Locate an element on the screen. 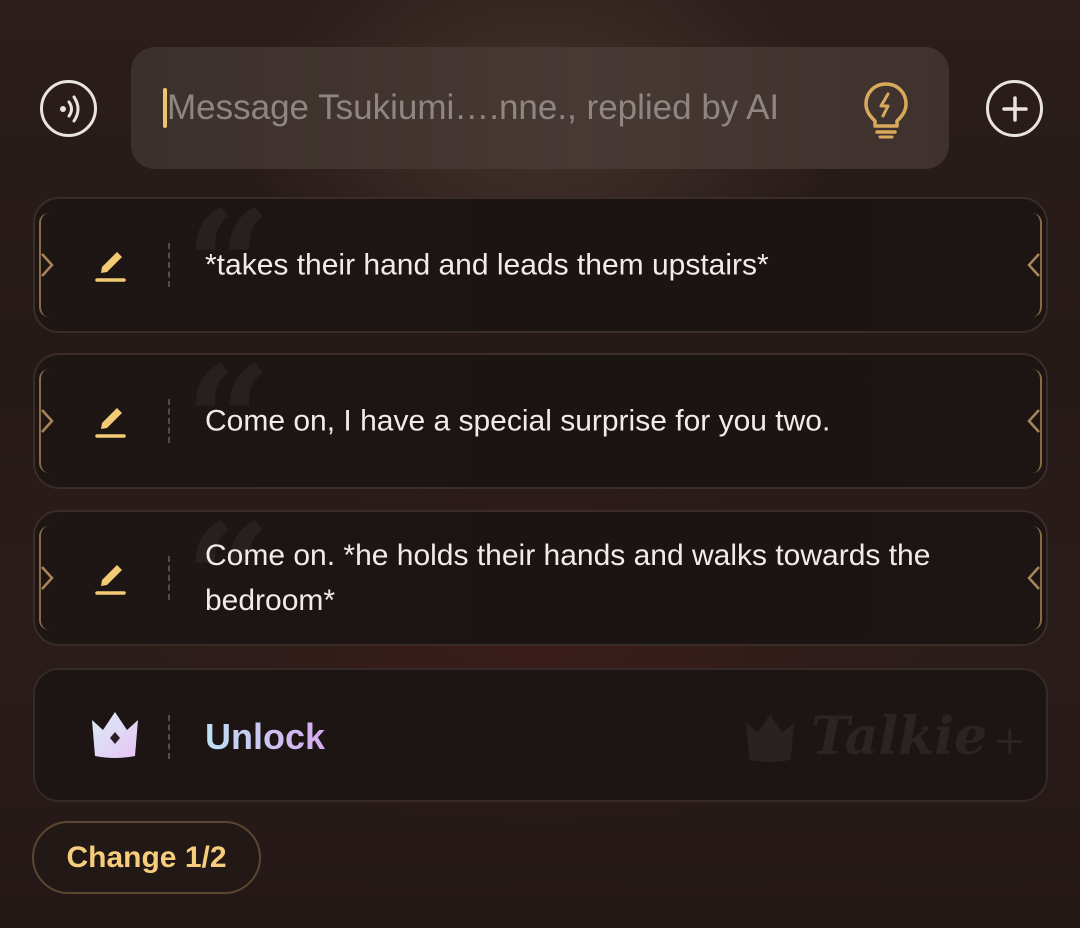 The image size is (1080, 928). crown-watermark-icon is located at coordinates (770, 738).